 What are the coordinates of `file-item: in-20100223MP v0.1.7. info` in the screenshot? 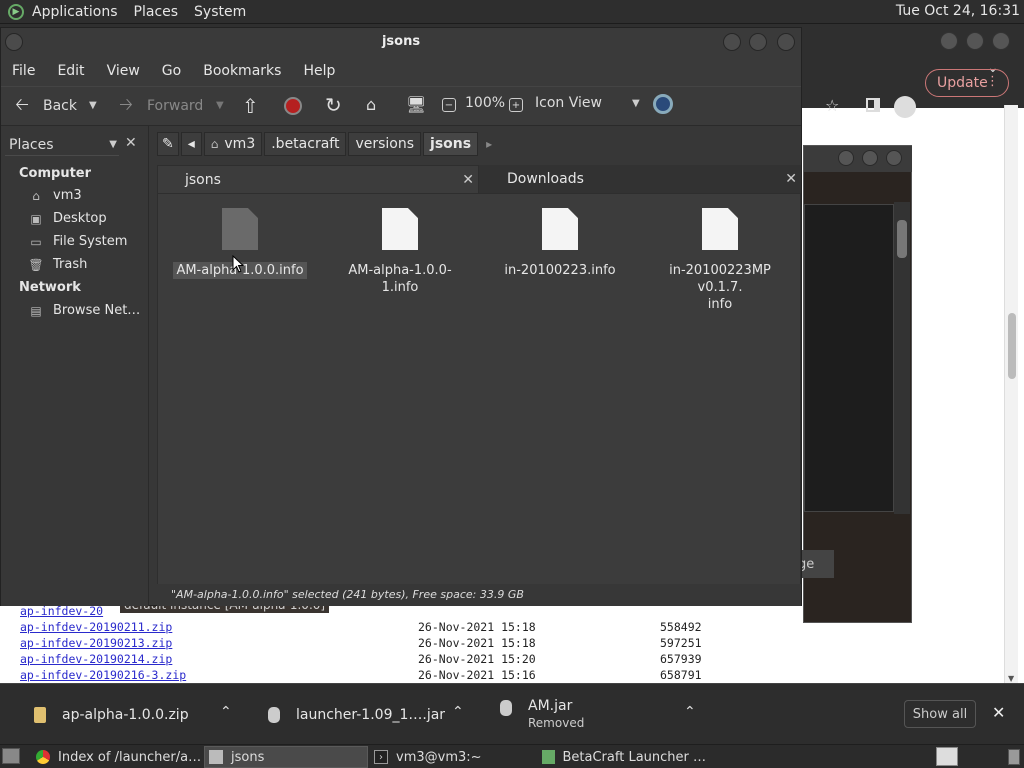 It's located at (720, 260).